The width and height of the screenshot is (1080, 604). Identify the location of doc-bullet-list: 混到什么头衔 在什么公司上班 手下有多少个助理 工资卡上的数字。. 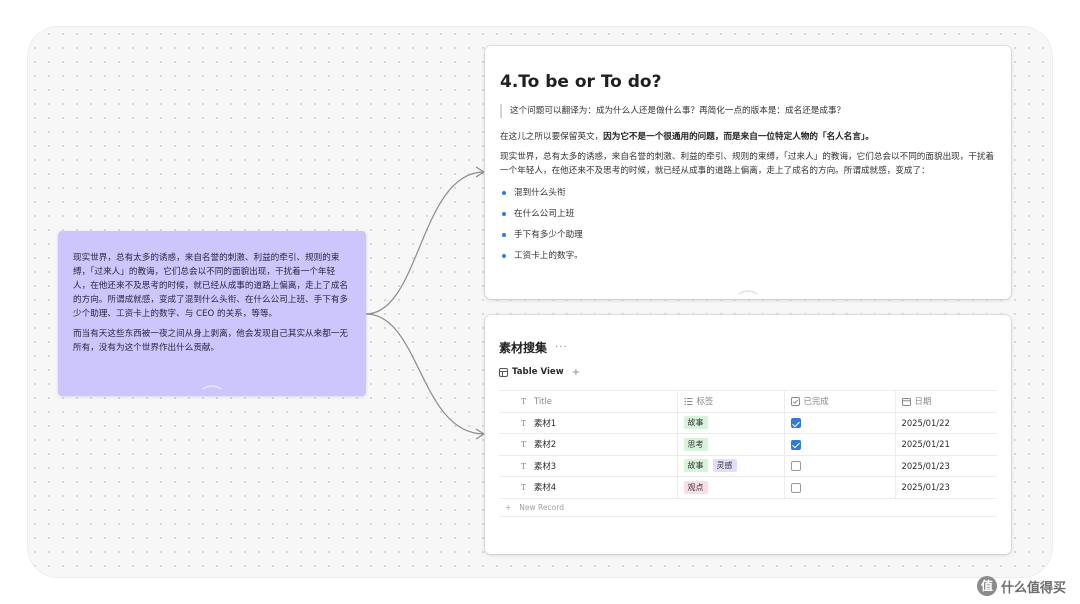
(747, 224).